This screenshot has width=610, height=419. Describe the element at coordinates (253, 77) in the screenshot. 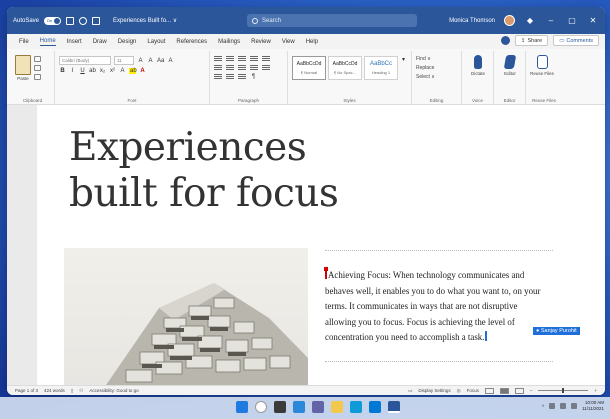

I see `pilcrow-icon: ¶` at that location.